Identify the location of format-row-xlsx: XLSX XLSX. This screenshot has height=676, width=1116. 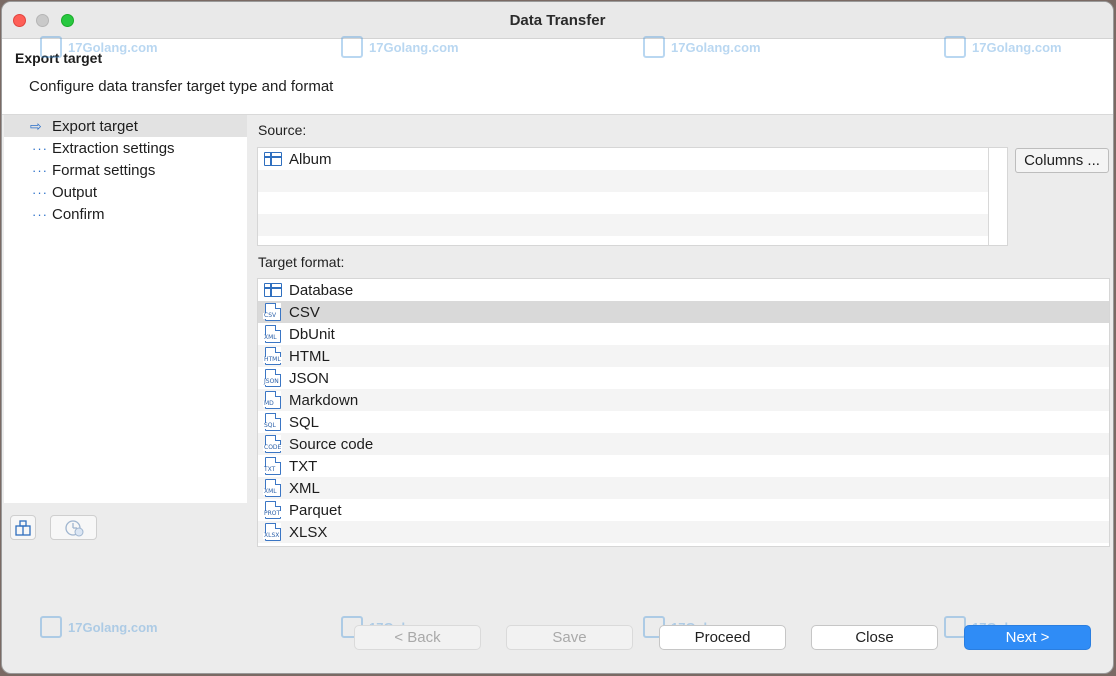
(683, 532).